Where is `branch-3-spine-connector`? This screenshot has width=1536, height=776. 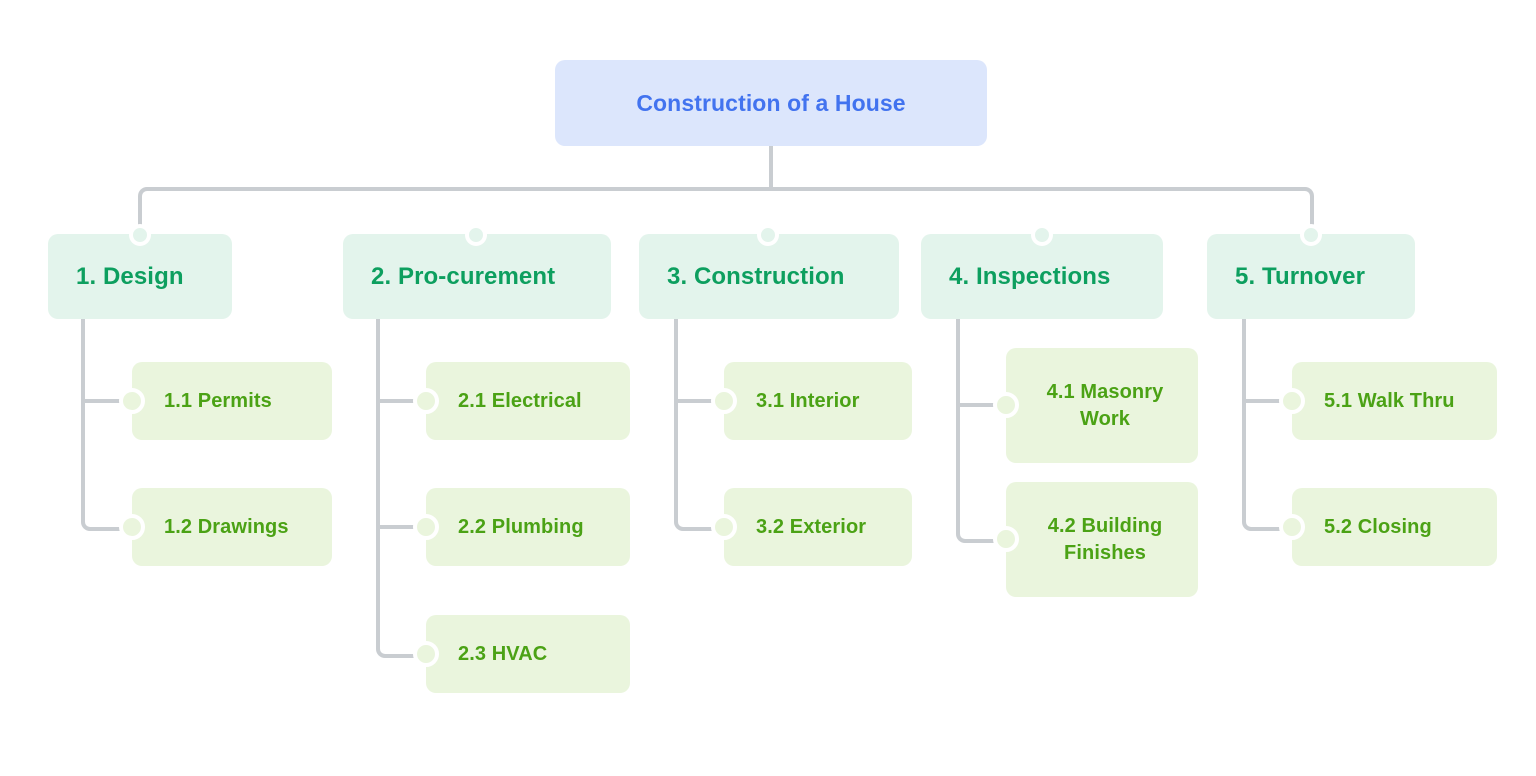
branch-3-spine-connector is located at coordinates (700, 425).